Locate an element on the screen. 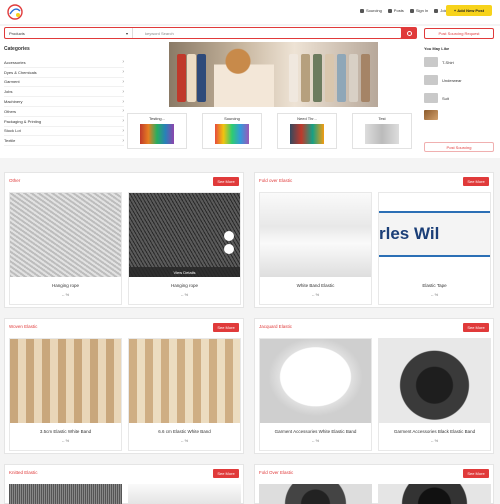  product-card: rles Wil Elastic Tape -- % is located at coordinates (434, 248).